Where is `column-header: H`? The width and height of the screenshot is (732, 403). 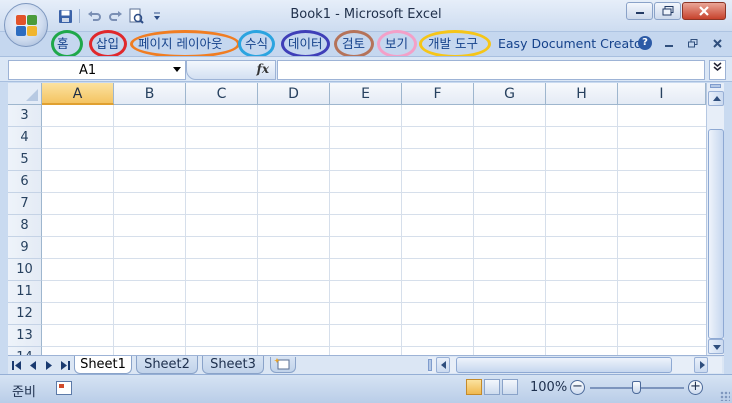 column-header: H is located at coordinates (582, 94).